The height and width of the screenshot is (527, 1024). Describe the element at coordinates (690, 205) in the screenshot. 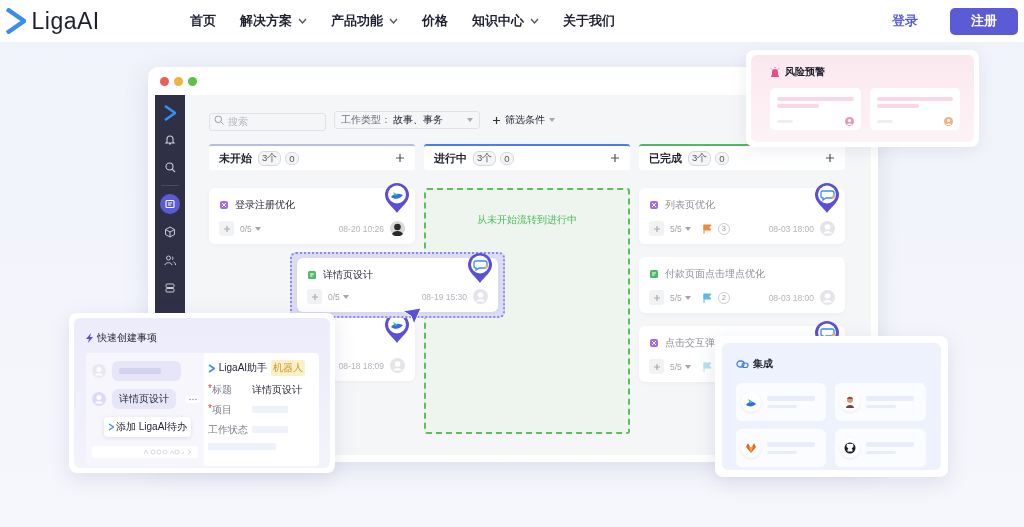

I see `card-title: 列表页优化` at that location.